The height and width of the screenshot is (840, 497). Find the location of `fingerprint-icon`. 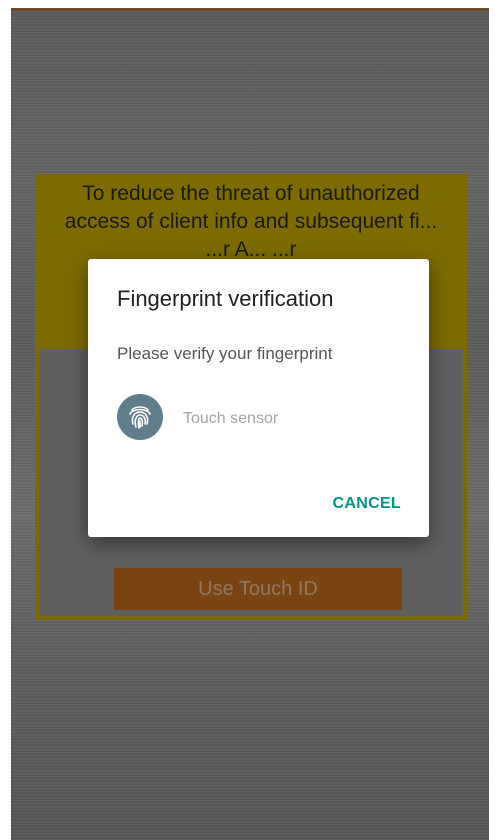

fingerprint-icon is located at coordinates (140, 417).